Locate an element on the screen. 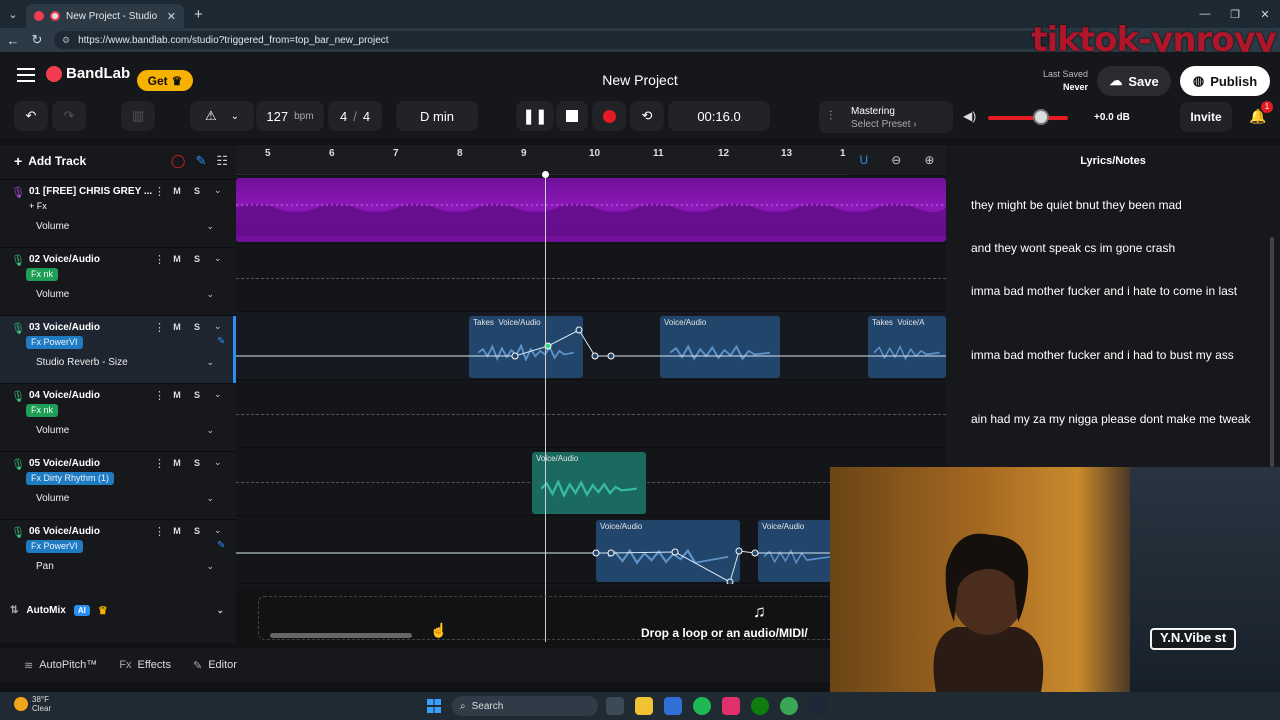 The height and width of the screenshot is (720, 1280). key-field: D min is located at coordinates (437, 116).